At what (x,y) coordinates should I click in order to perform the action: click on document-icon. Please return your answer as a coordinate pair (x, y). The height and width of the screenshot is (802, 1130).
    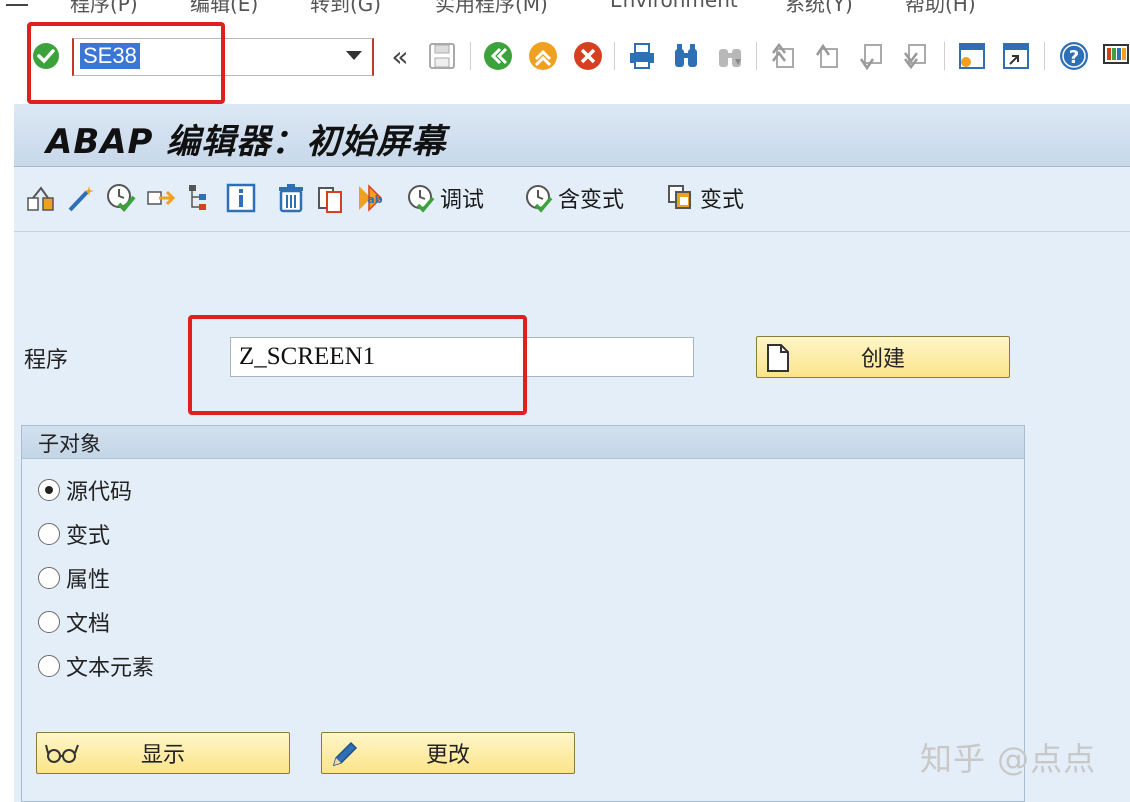
    Looking at the image, I should click on (778, 361).